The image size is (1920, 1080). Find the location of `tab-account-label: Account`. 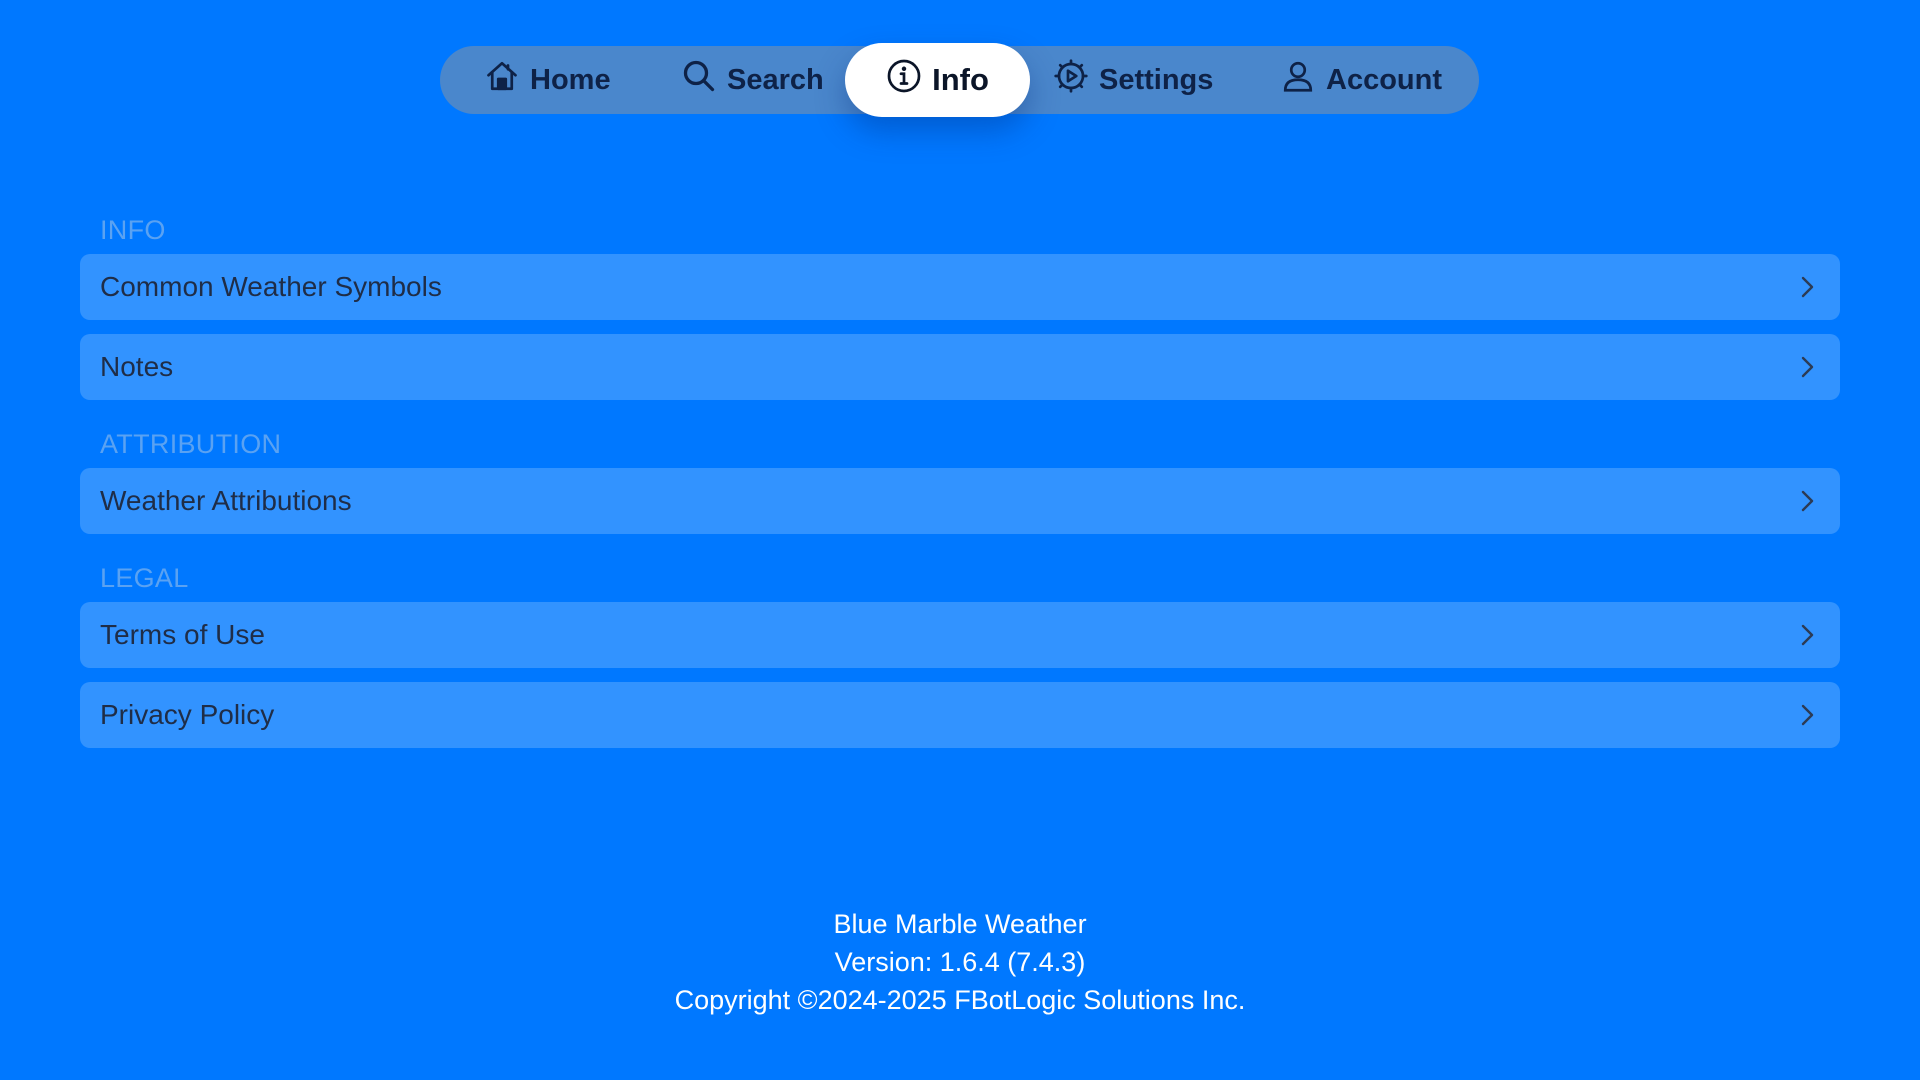

tab-account-label: Account is located at coordinates (1384, 79).